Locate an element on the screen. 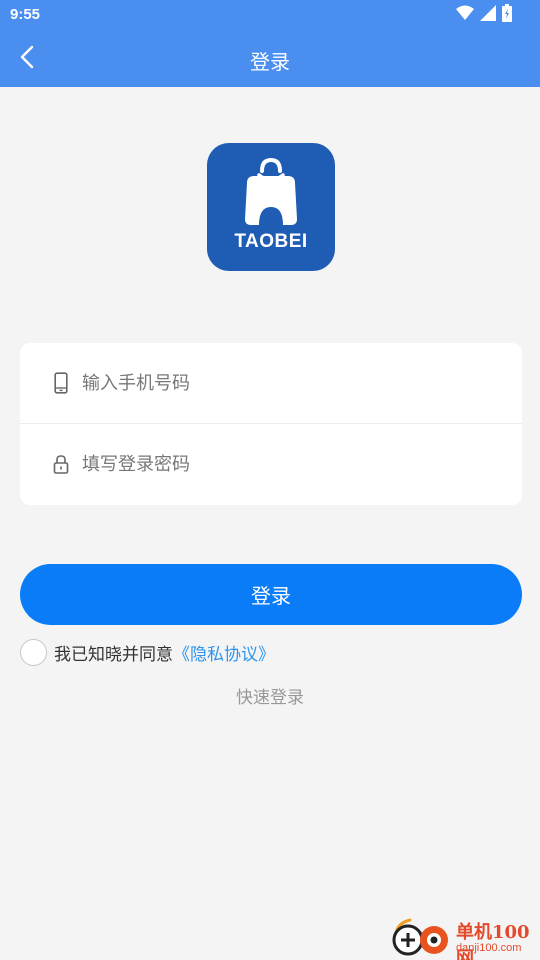 The width and height of the screenshot is (540, 960). nav-bar: 登录 is located at coordinates (270, 59).